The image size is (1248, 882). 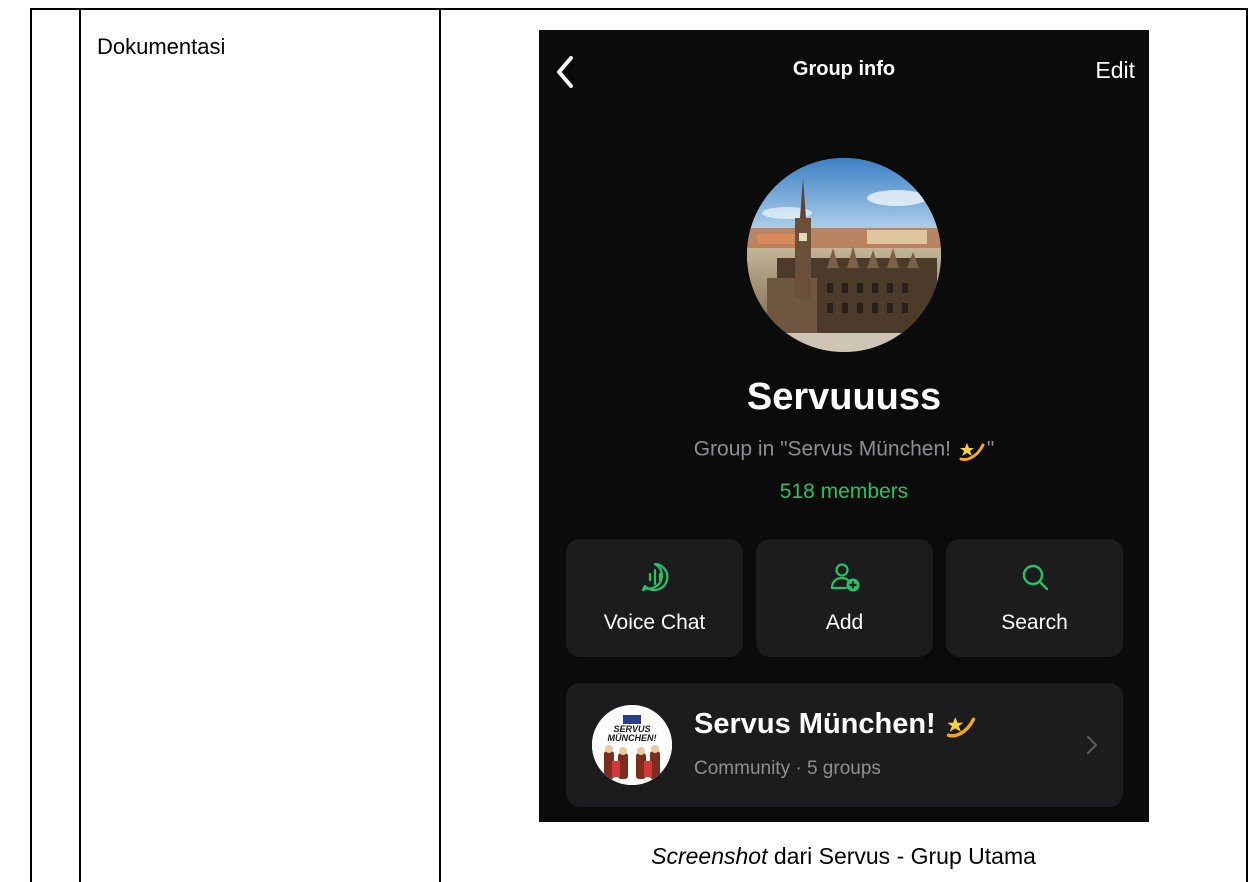 I want to click on logo-text-munchen: MÜNCHEN!, so click(x=632, y=738).